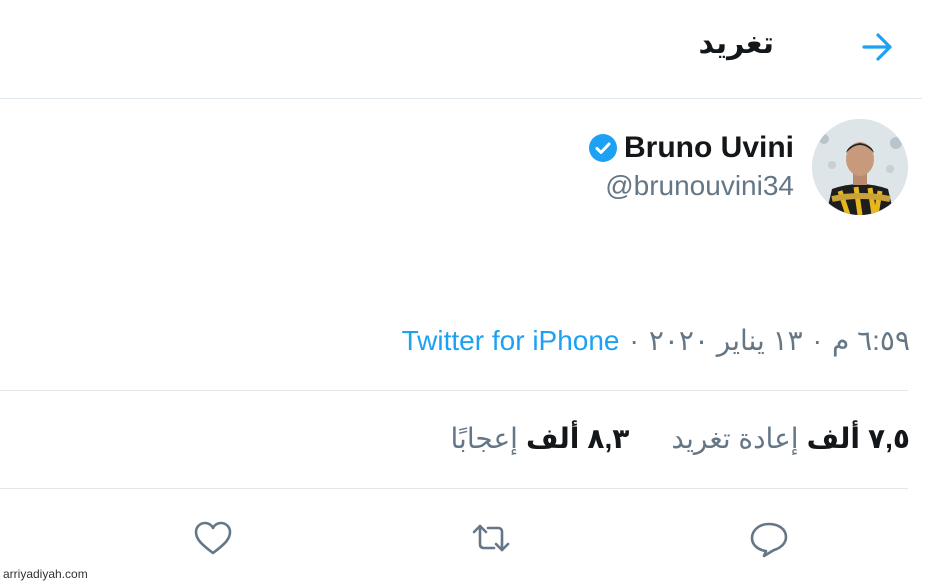 The height and width of the screenshot is (584, 950). I want to click on retweet-count: ٧,٥, so click(889, 438).